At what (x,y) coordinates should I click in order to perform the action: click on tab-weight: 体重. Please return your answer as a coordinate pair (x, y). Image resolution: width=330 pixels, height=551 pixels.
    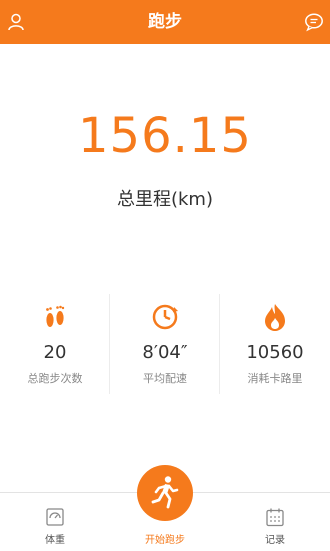
    Looking at the image, I should click on (55, 522).